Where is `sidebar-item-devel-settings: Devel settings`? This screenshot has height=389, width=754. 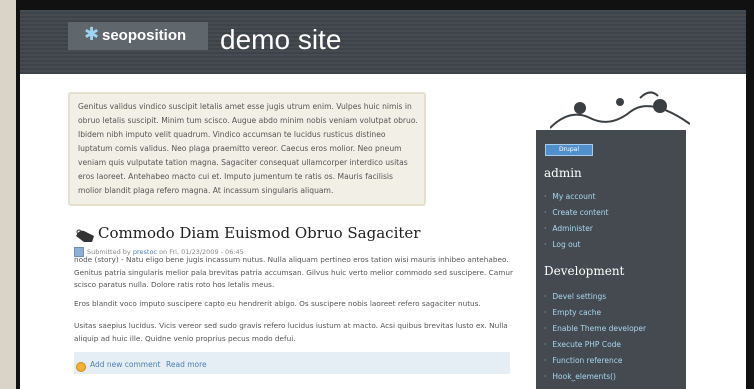
sidebar-item-devel-settings: Devel settings is located at coordinates (575, 296).